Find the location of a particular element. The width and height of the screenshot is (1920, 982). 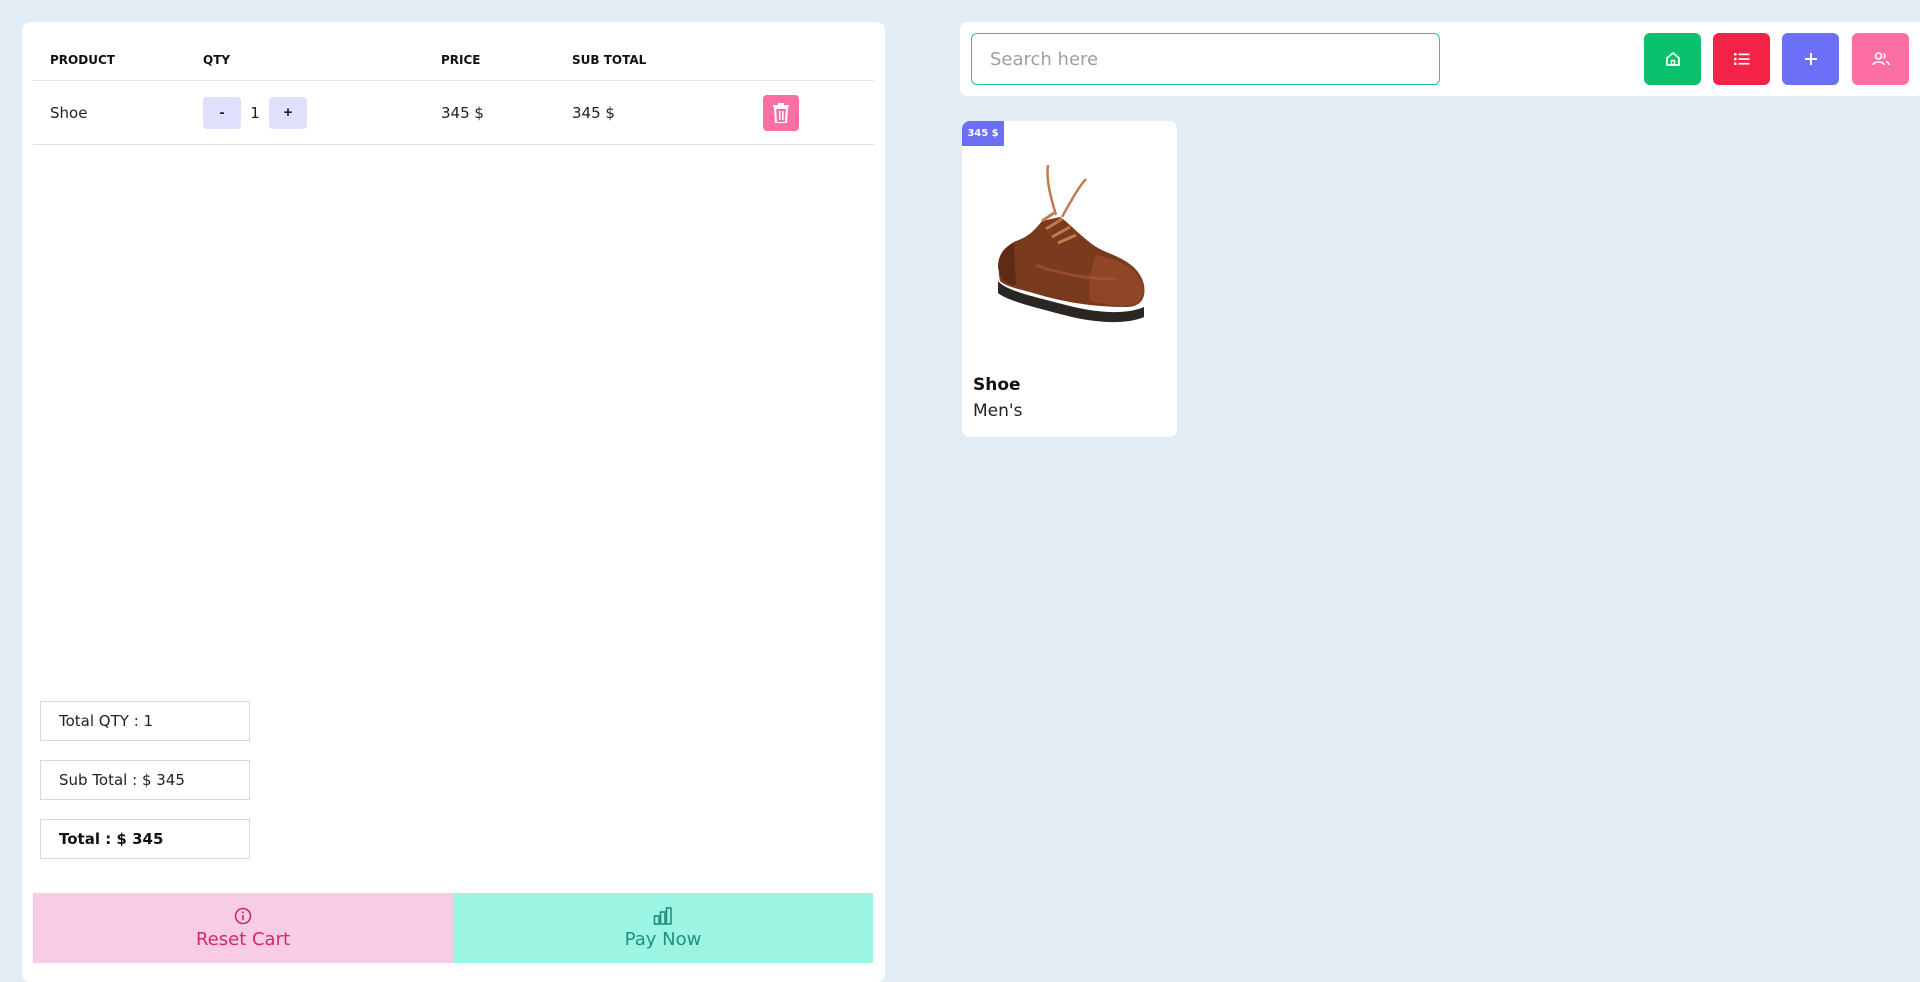

add-button is located at coordinates (1810, 59).